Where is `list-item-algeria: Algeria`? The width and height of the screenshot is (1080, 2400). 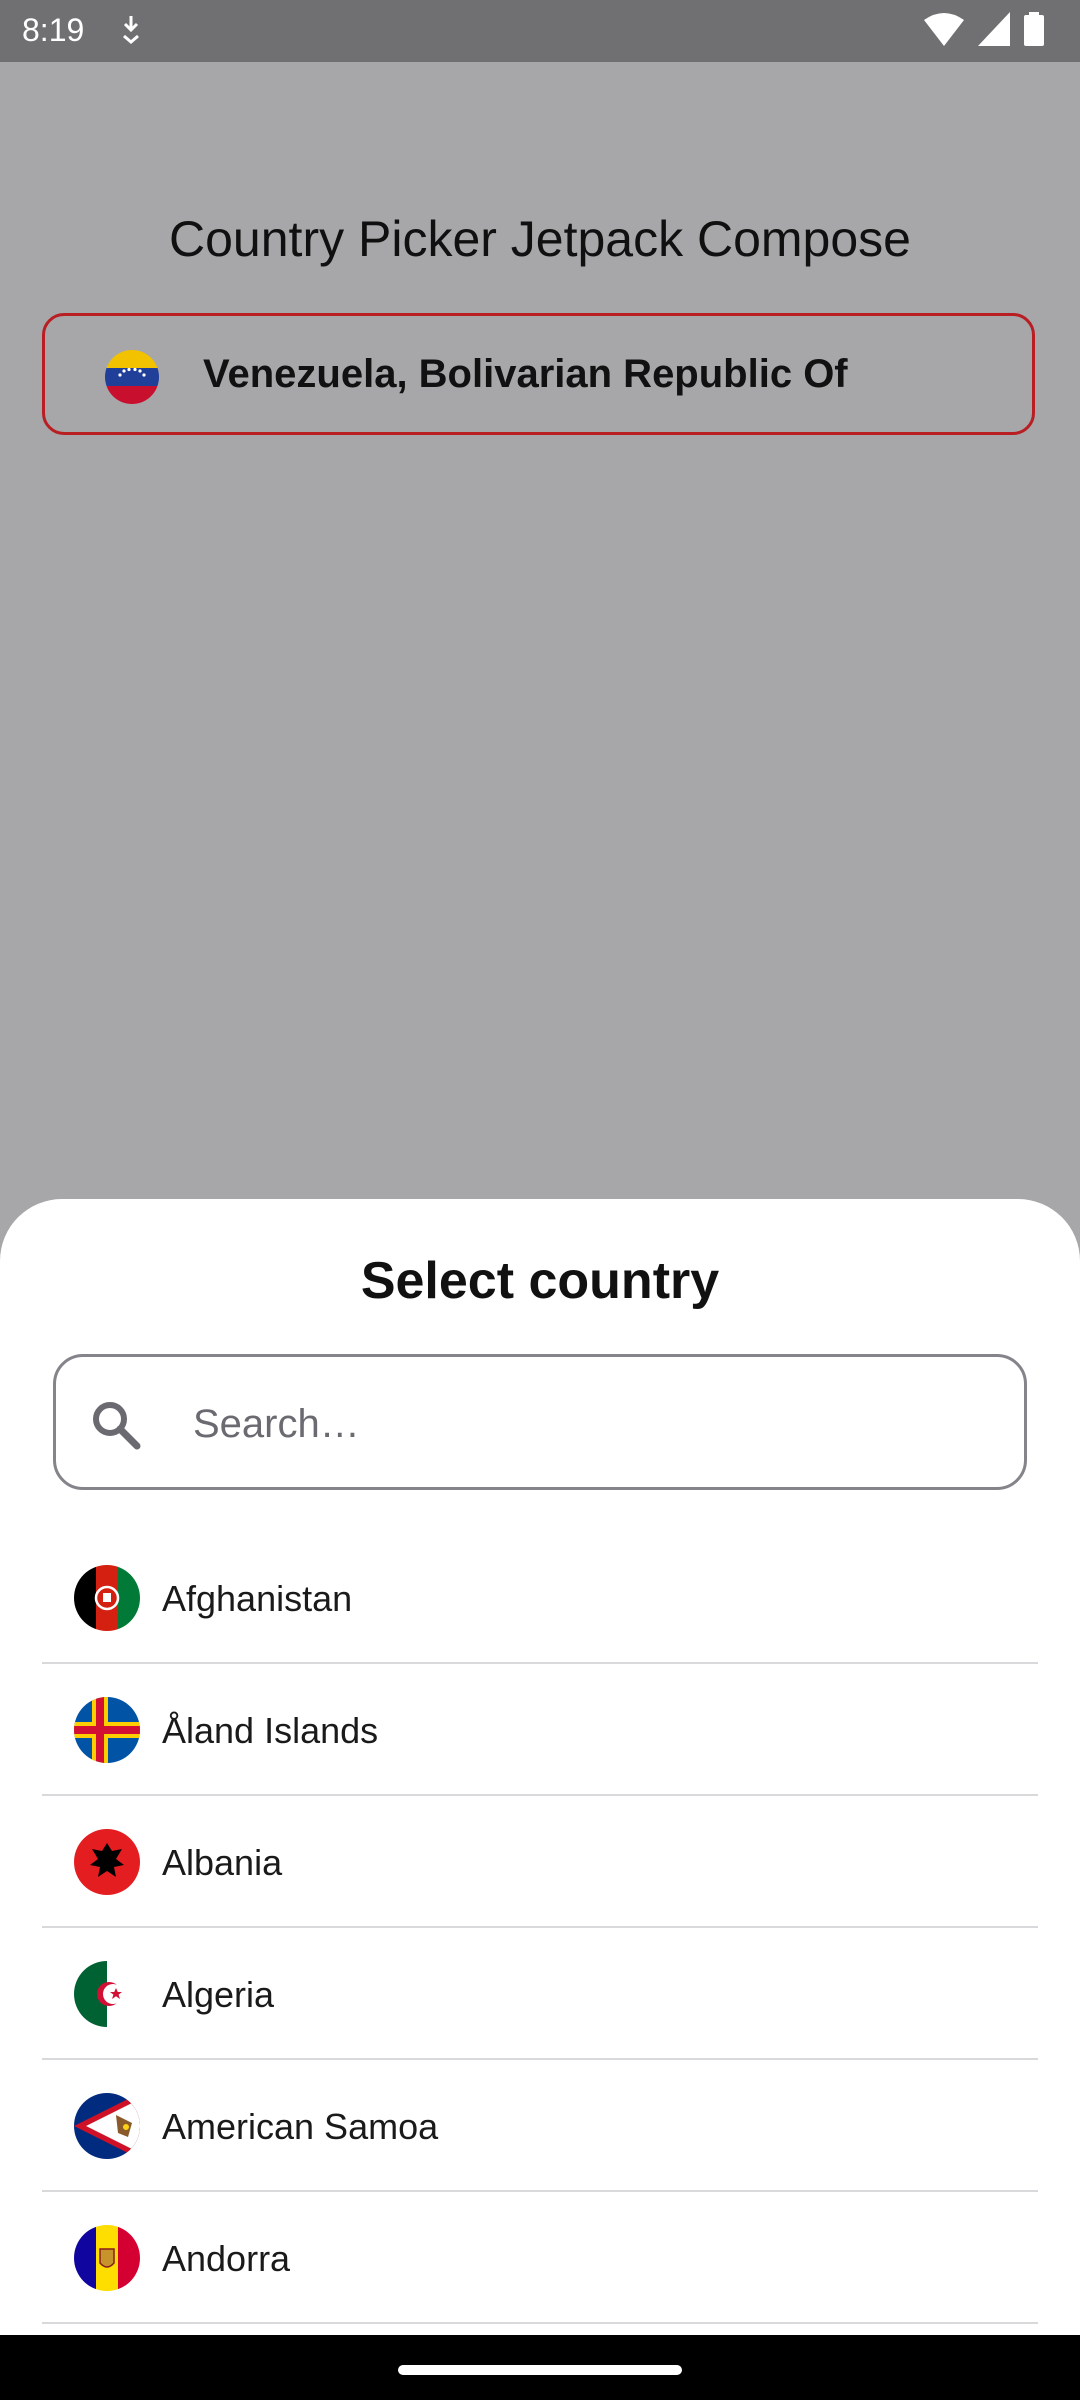 list-item-algeria: Algeria is located at coordinates (540, 1994).